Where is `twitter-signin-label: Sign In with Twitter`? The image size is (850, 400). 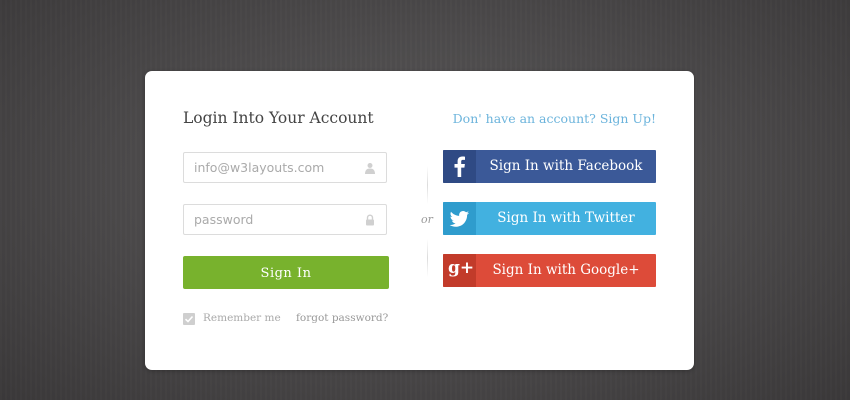 twitter-signin-label: Sign In with Twitter is located at coordinates (566, 218).